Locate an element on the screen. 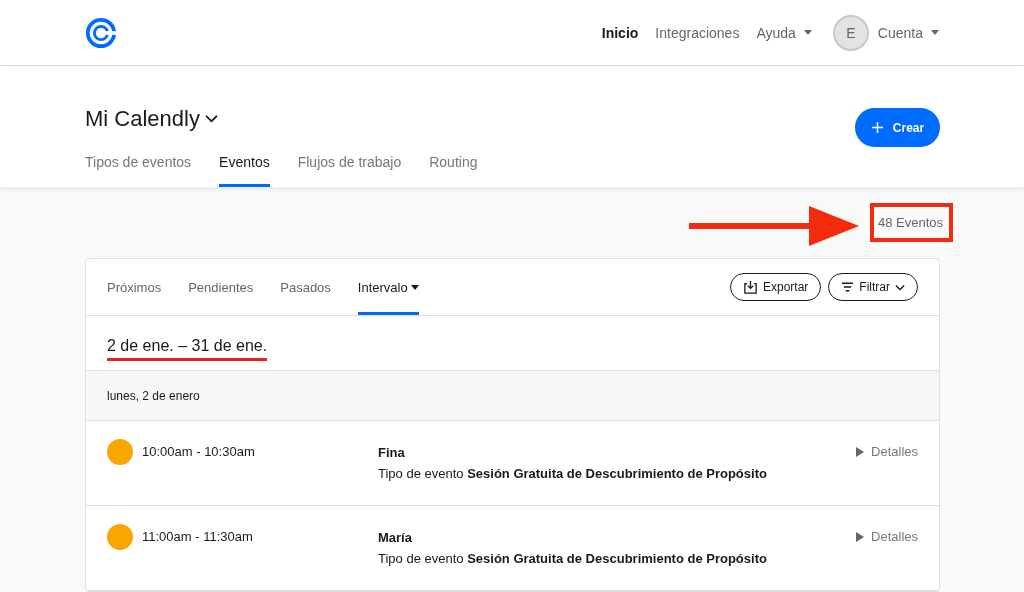 This screenshot has width=1024, height=592. avatar: E is located at coordinates (850, 32).